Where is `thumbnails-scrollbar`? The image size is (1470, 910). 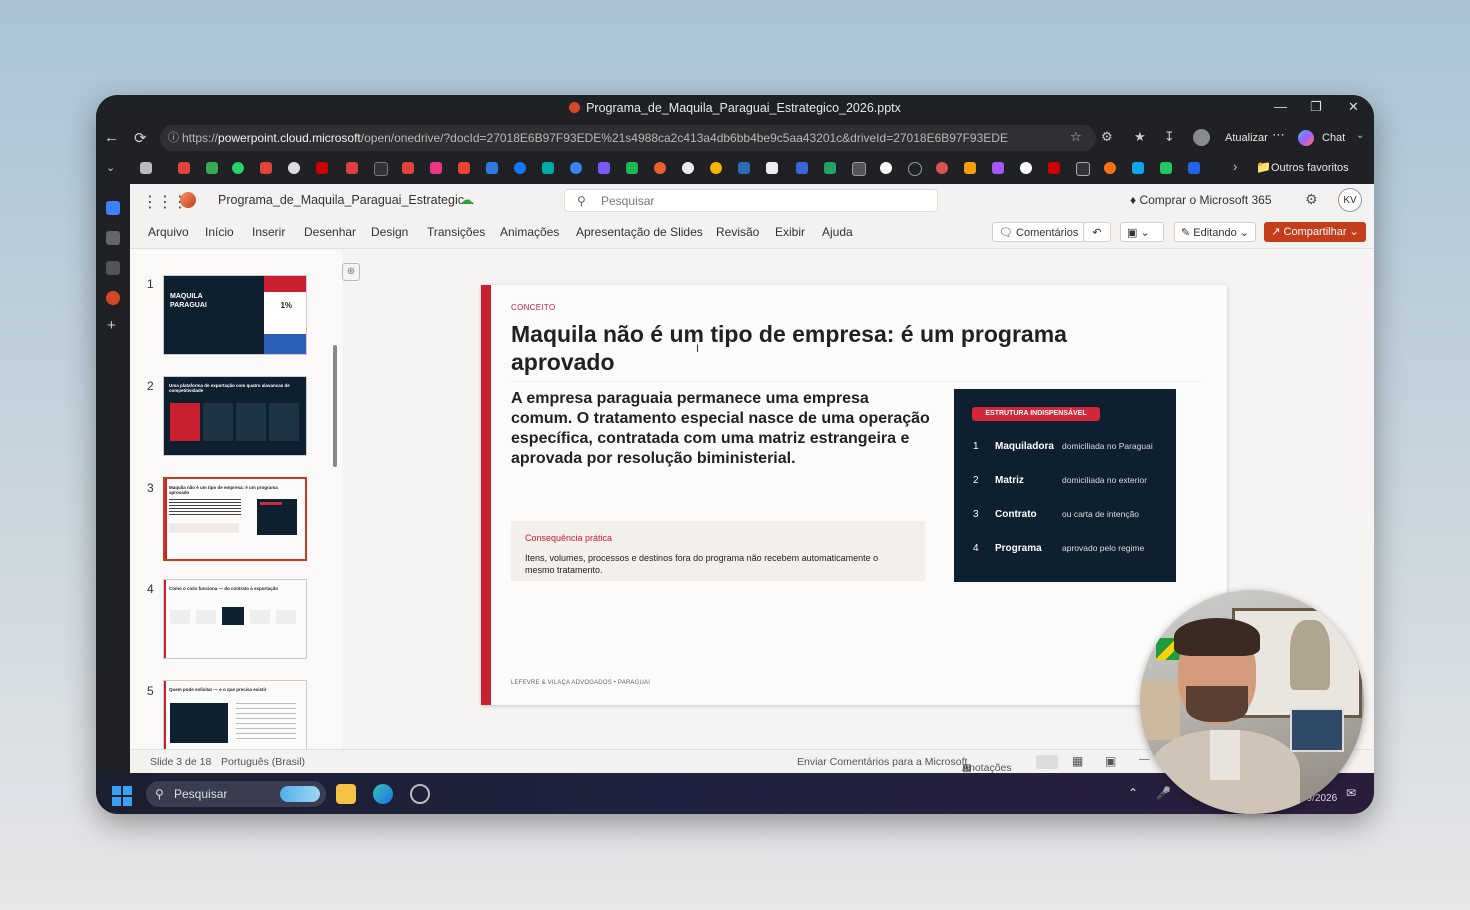
thumbnails-scrollbar is located at coordinates (335, 406).